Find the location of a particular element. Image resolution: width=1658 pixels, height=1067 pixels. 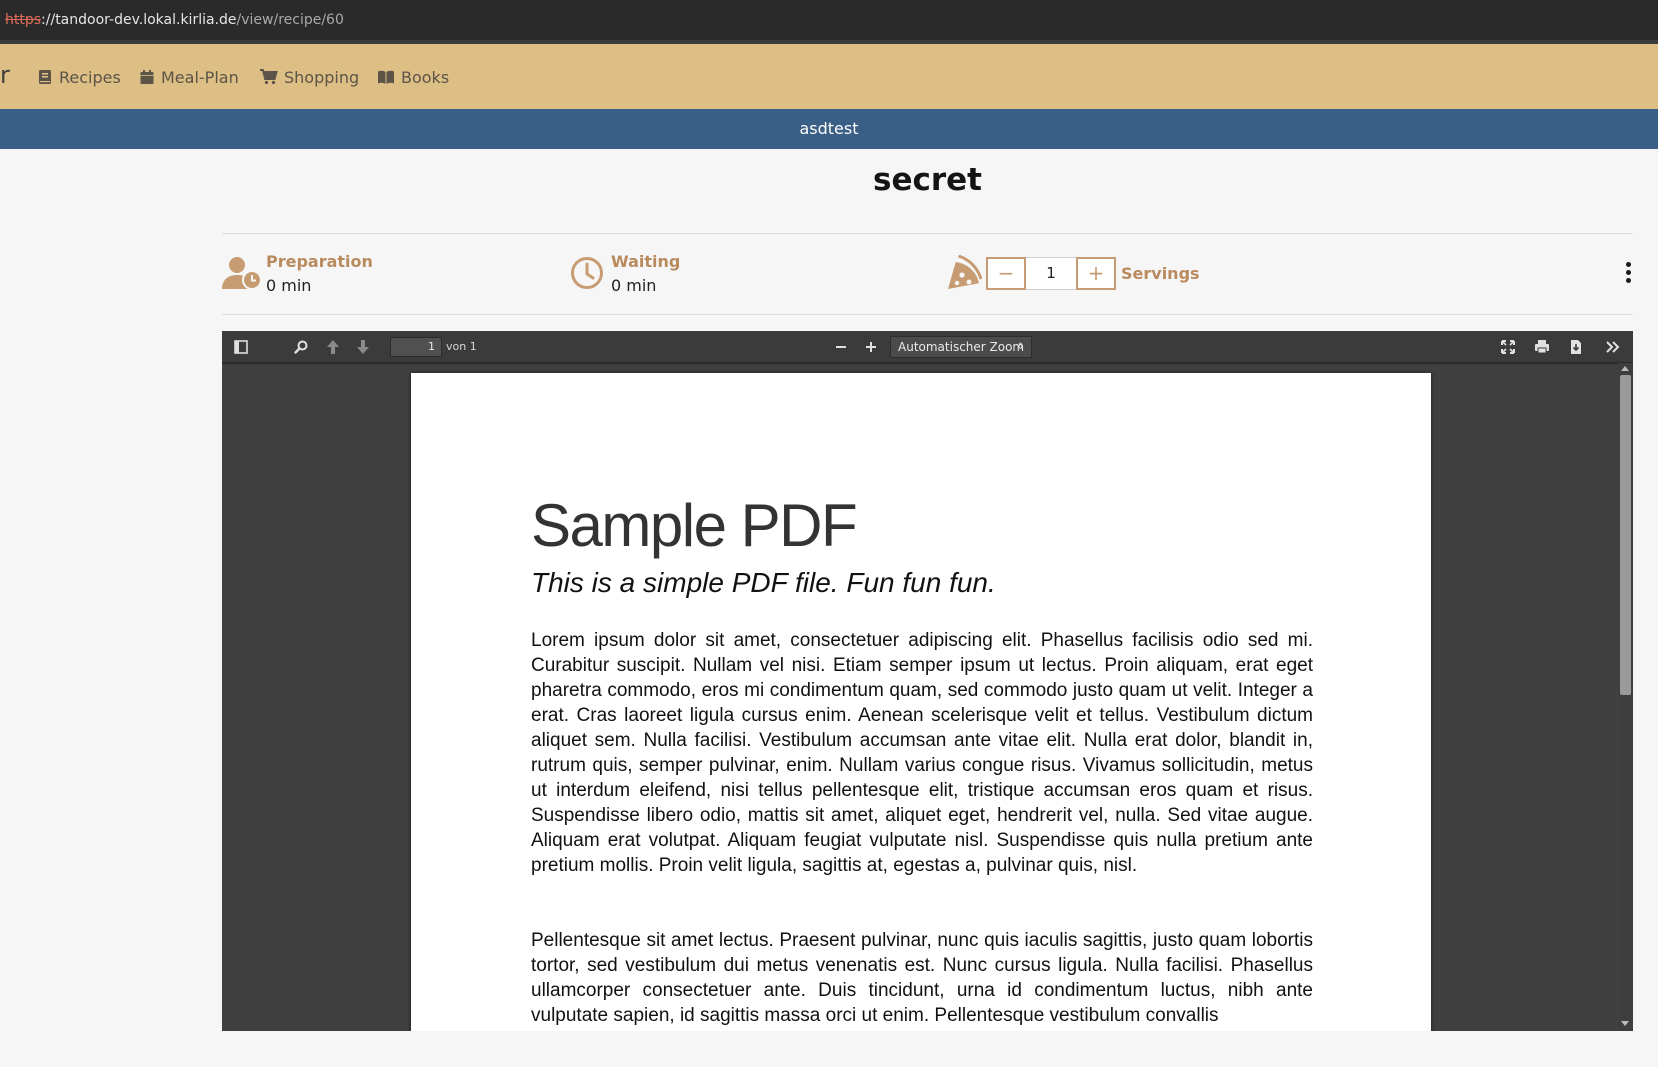

previous-page-icon is located at coordinates (333, 347).